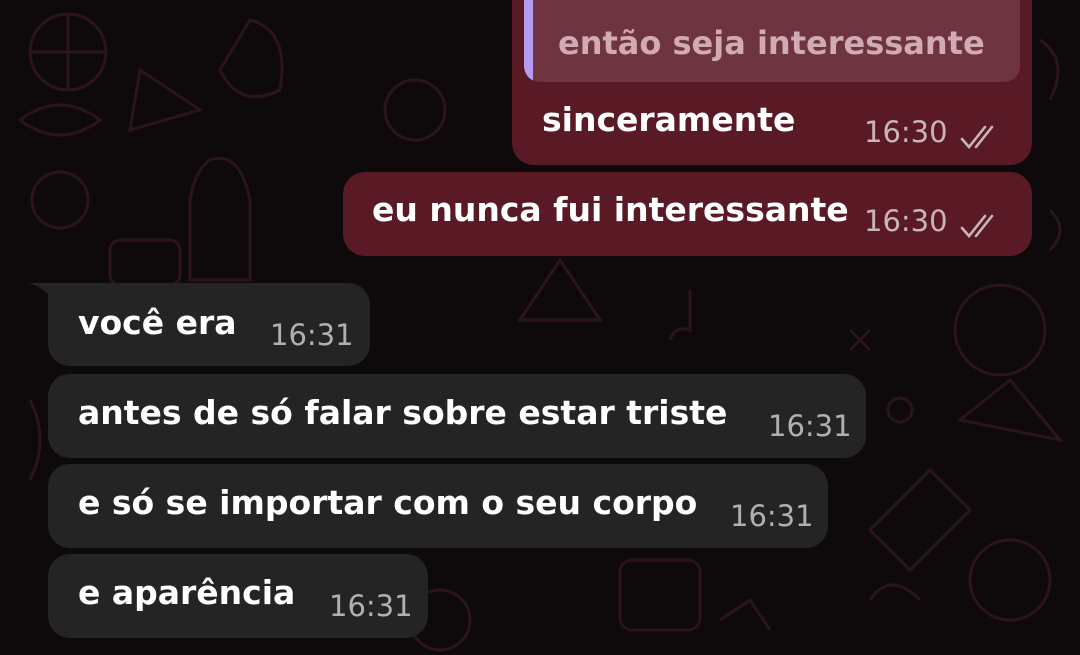 This screenshot has width=1080, height=655. I want to click on message-text: sinceramente, so click(669, 119).